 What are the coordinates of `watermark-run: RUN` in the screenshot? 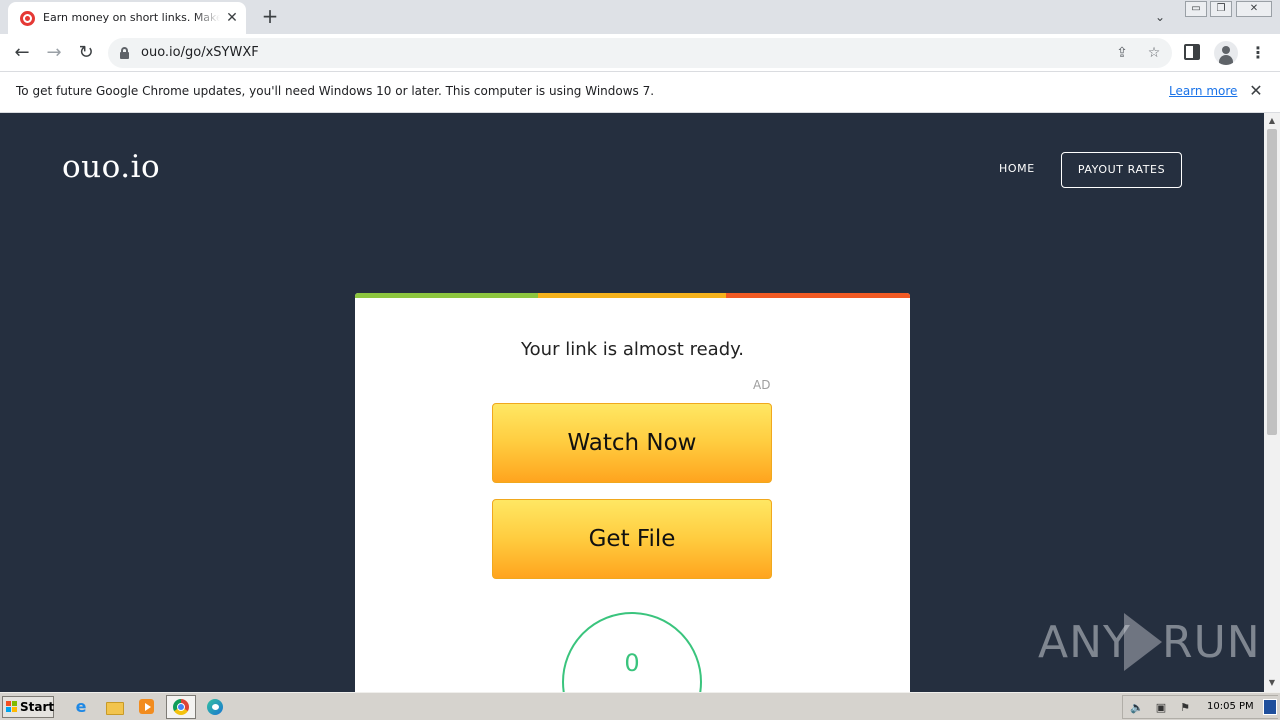 It's located at (1211, 642).